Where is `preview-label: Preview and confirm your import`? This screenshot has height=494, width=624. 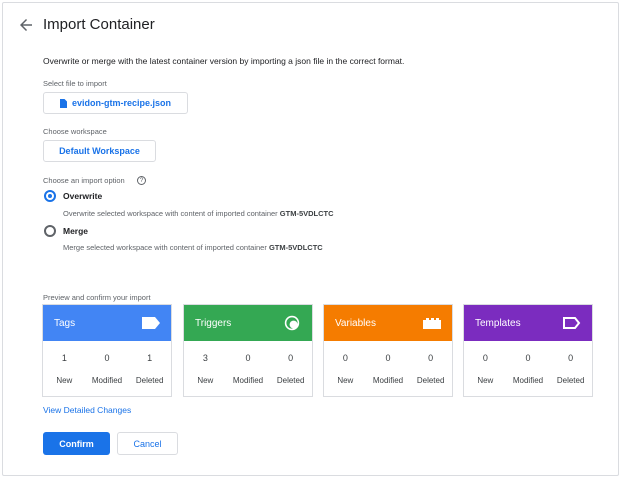
preview-label: Preview and confirm your import is located at coordinates (97, 297).